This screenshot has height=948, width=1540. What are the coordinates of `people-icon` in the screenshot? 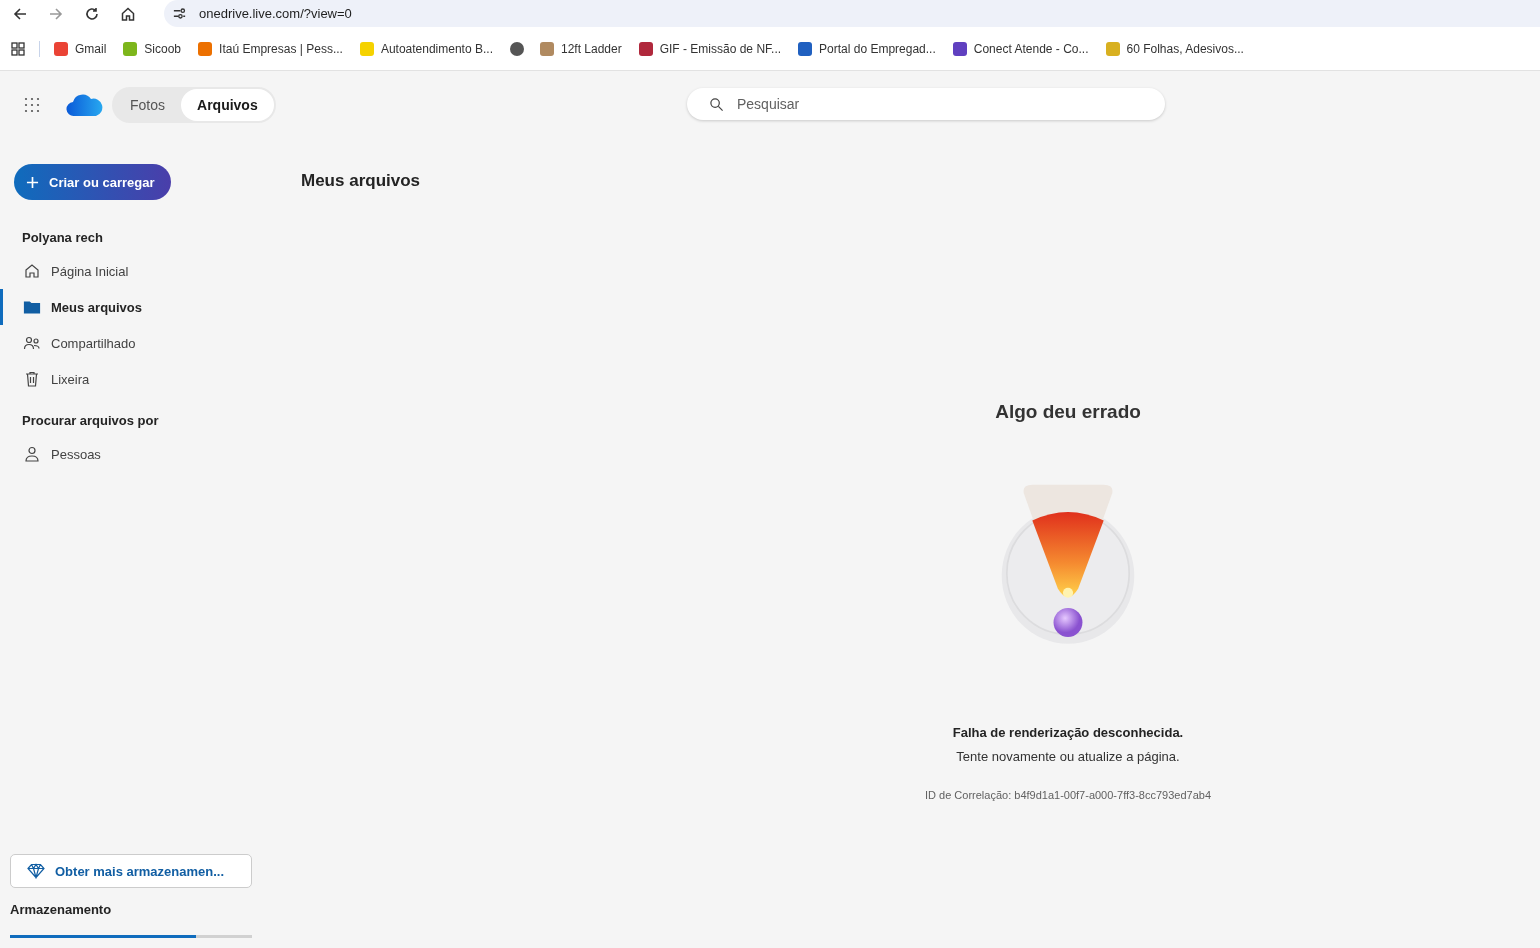 It's located at (32, 343).